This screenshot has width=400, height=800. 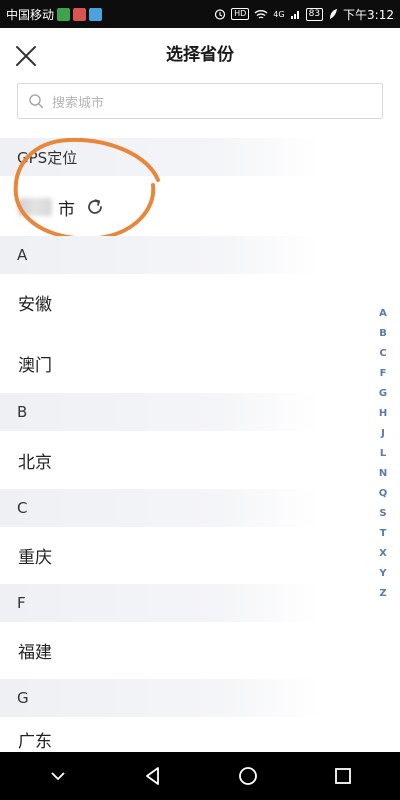 I want to click on wifi-icon, so click(x=261, y=14).